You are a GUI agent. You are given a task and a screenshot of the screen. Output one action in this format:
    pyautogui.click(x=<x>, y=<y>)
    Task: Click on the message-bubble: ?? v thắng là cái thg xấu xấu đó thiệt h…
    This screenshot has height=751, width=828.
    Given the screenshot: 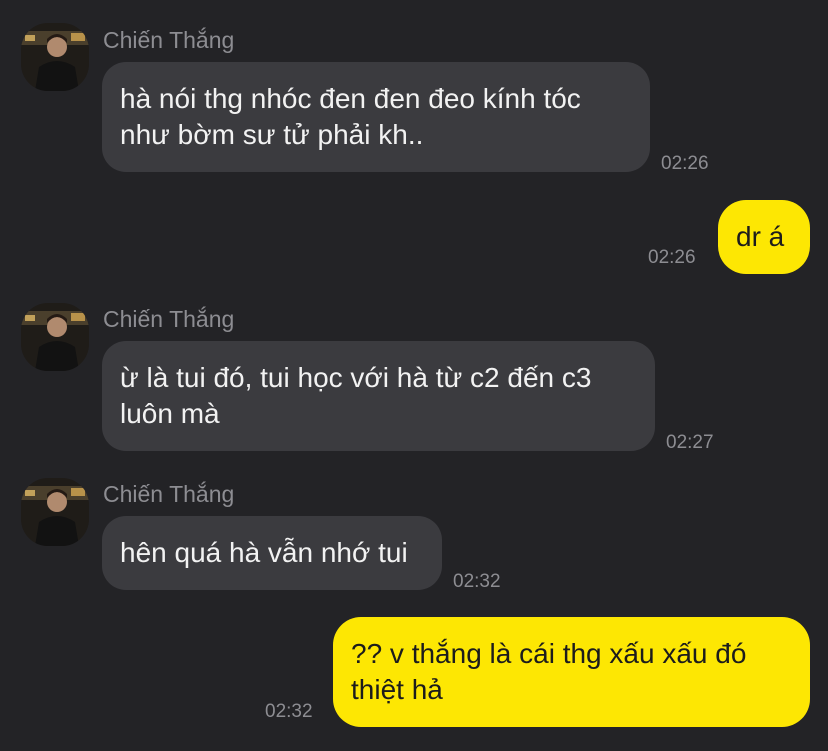 What is the action you would take?
    pyautogui.click(x=571, y=672)
    